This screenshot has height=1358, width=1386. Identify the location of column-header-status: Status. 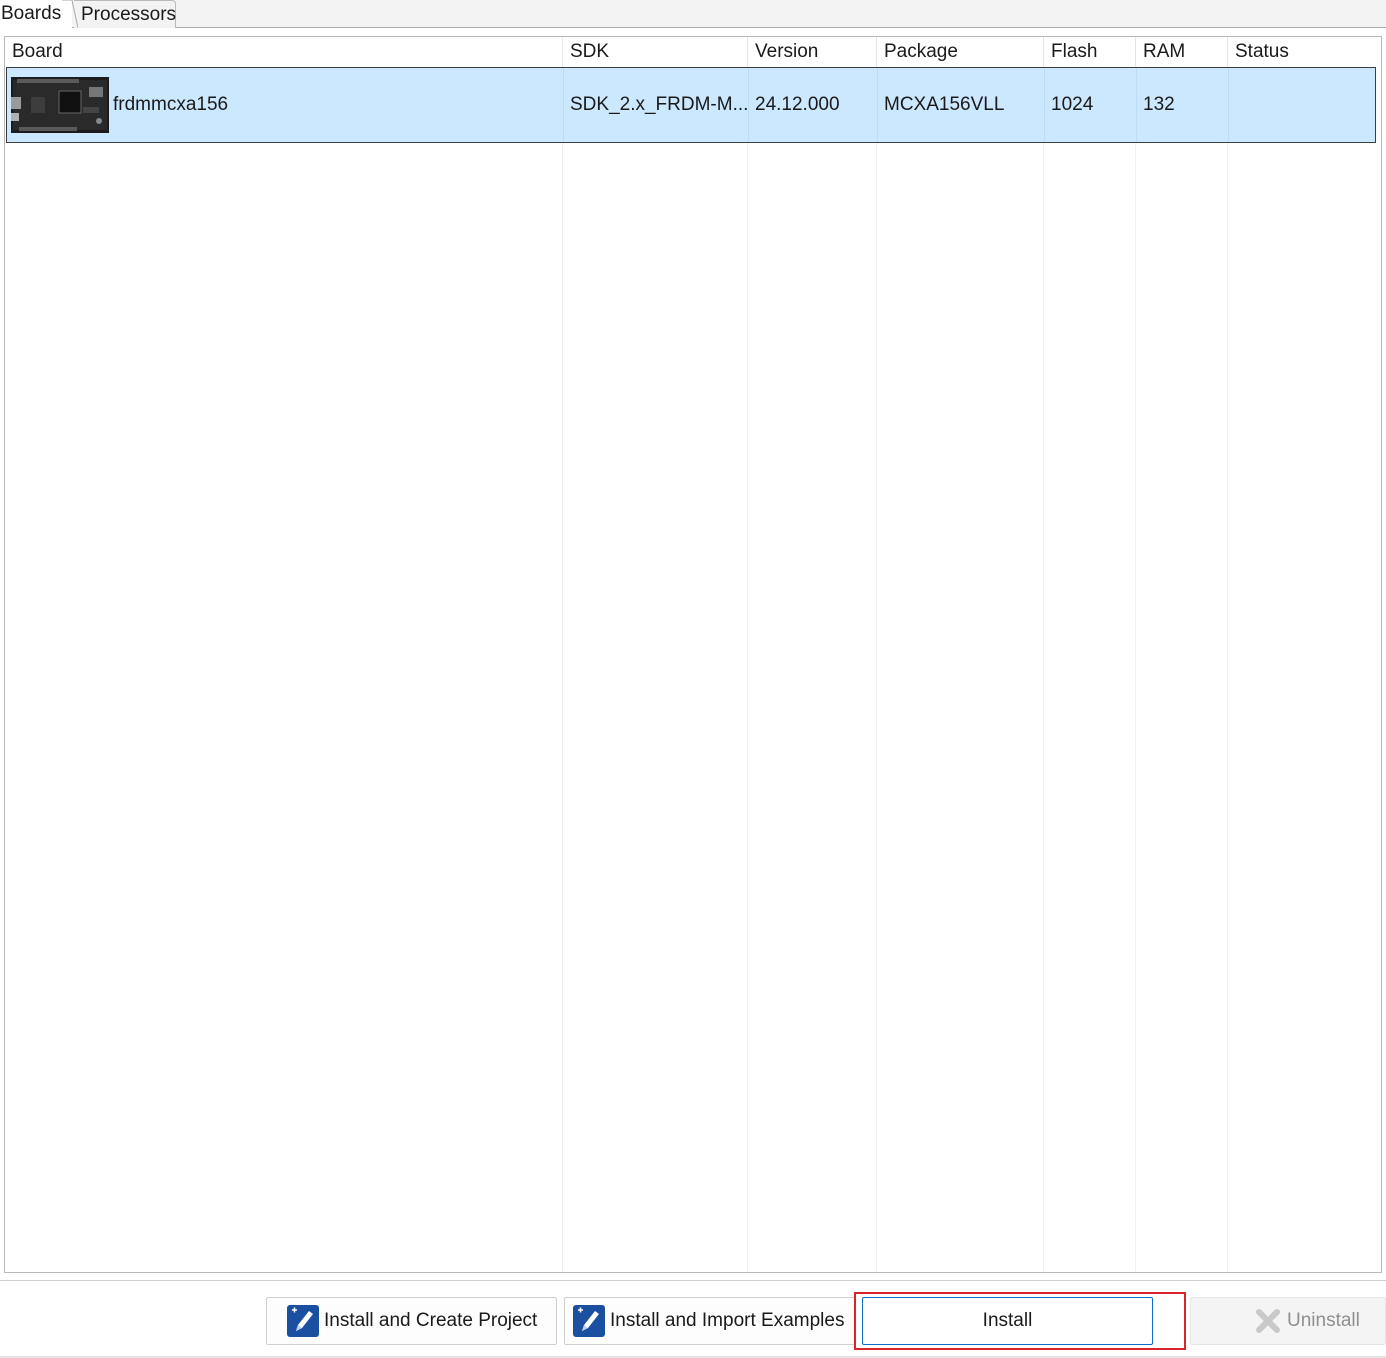
(1302, 52).